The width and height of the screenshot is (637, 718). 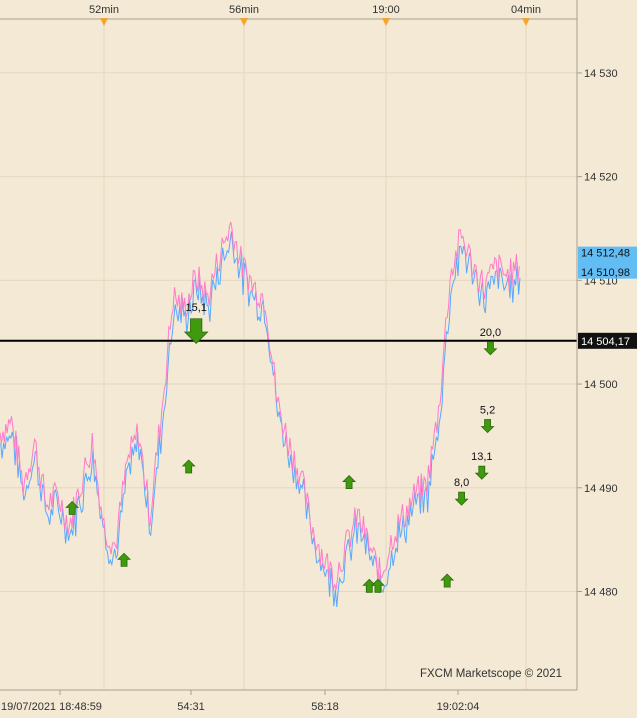 What do you see at coordinates (601, 592) in the screenshot?
I see `y-tick-label: 14 480` at bounding box center [601, 592].